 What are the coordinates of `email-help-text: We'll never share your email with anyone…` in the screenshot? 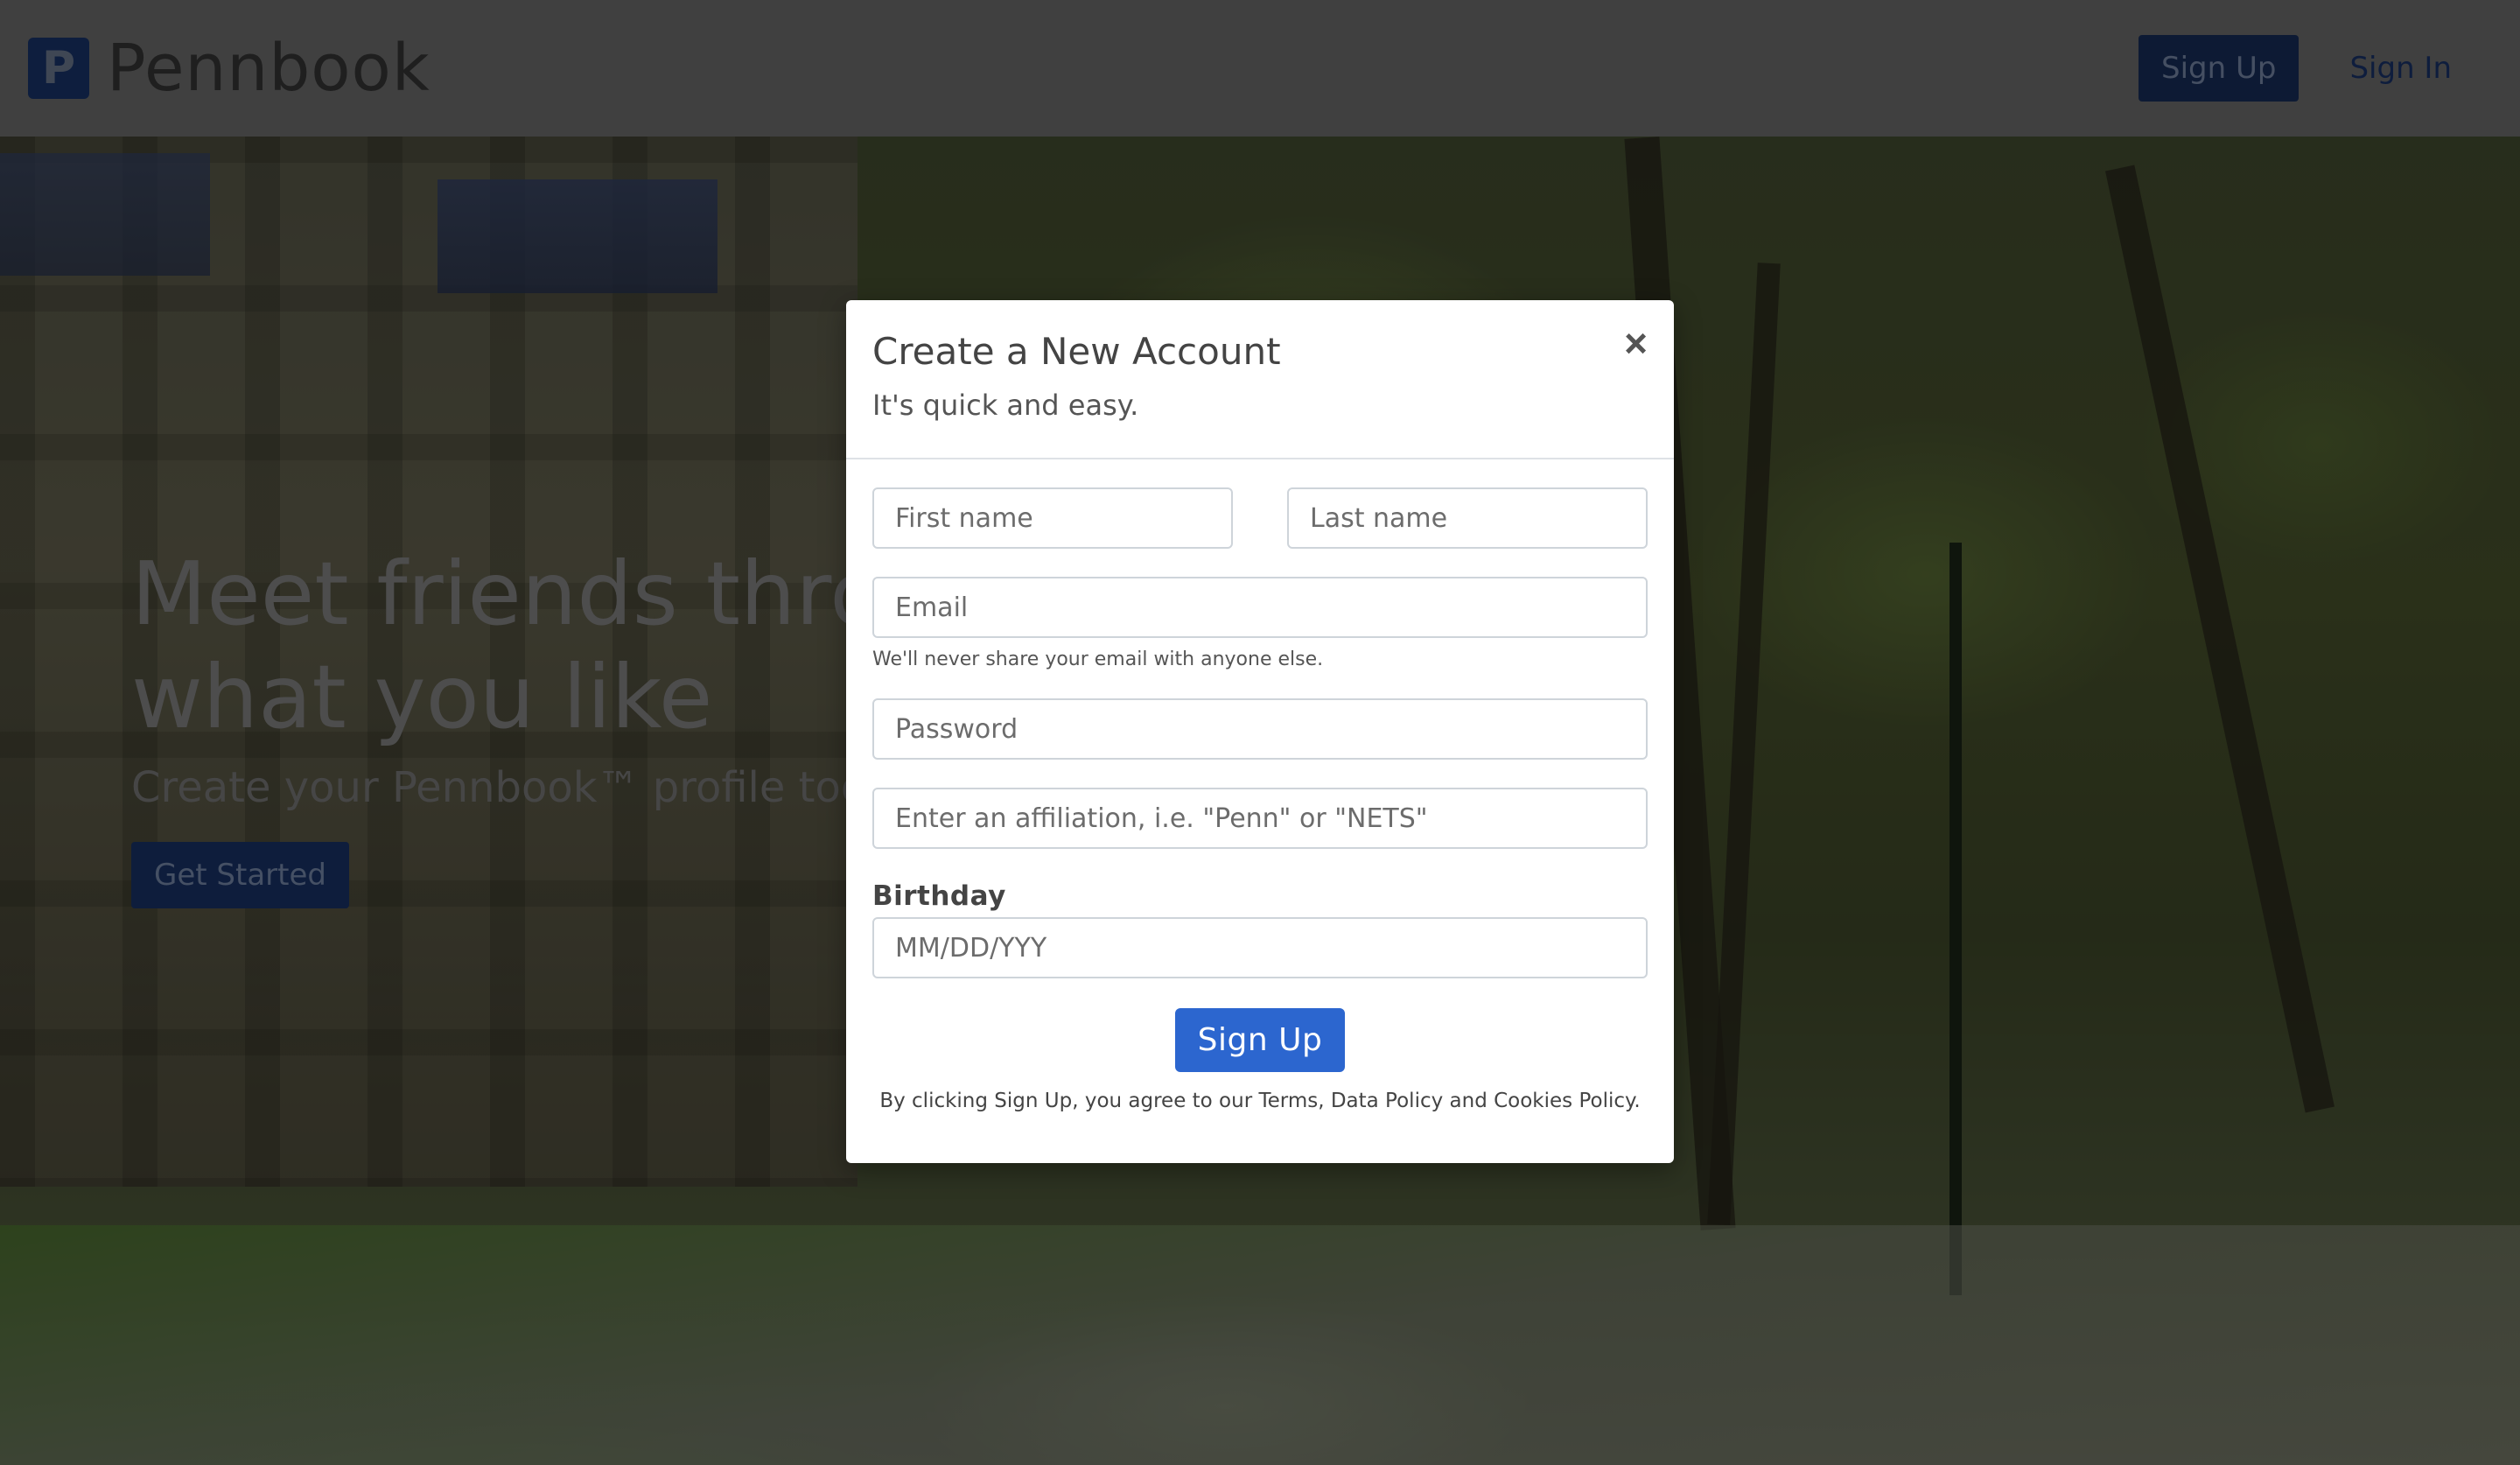 It's located at (1098, 659).